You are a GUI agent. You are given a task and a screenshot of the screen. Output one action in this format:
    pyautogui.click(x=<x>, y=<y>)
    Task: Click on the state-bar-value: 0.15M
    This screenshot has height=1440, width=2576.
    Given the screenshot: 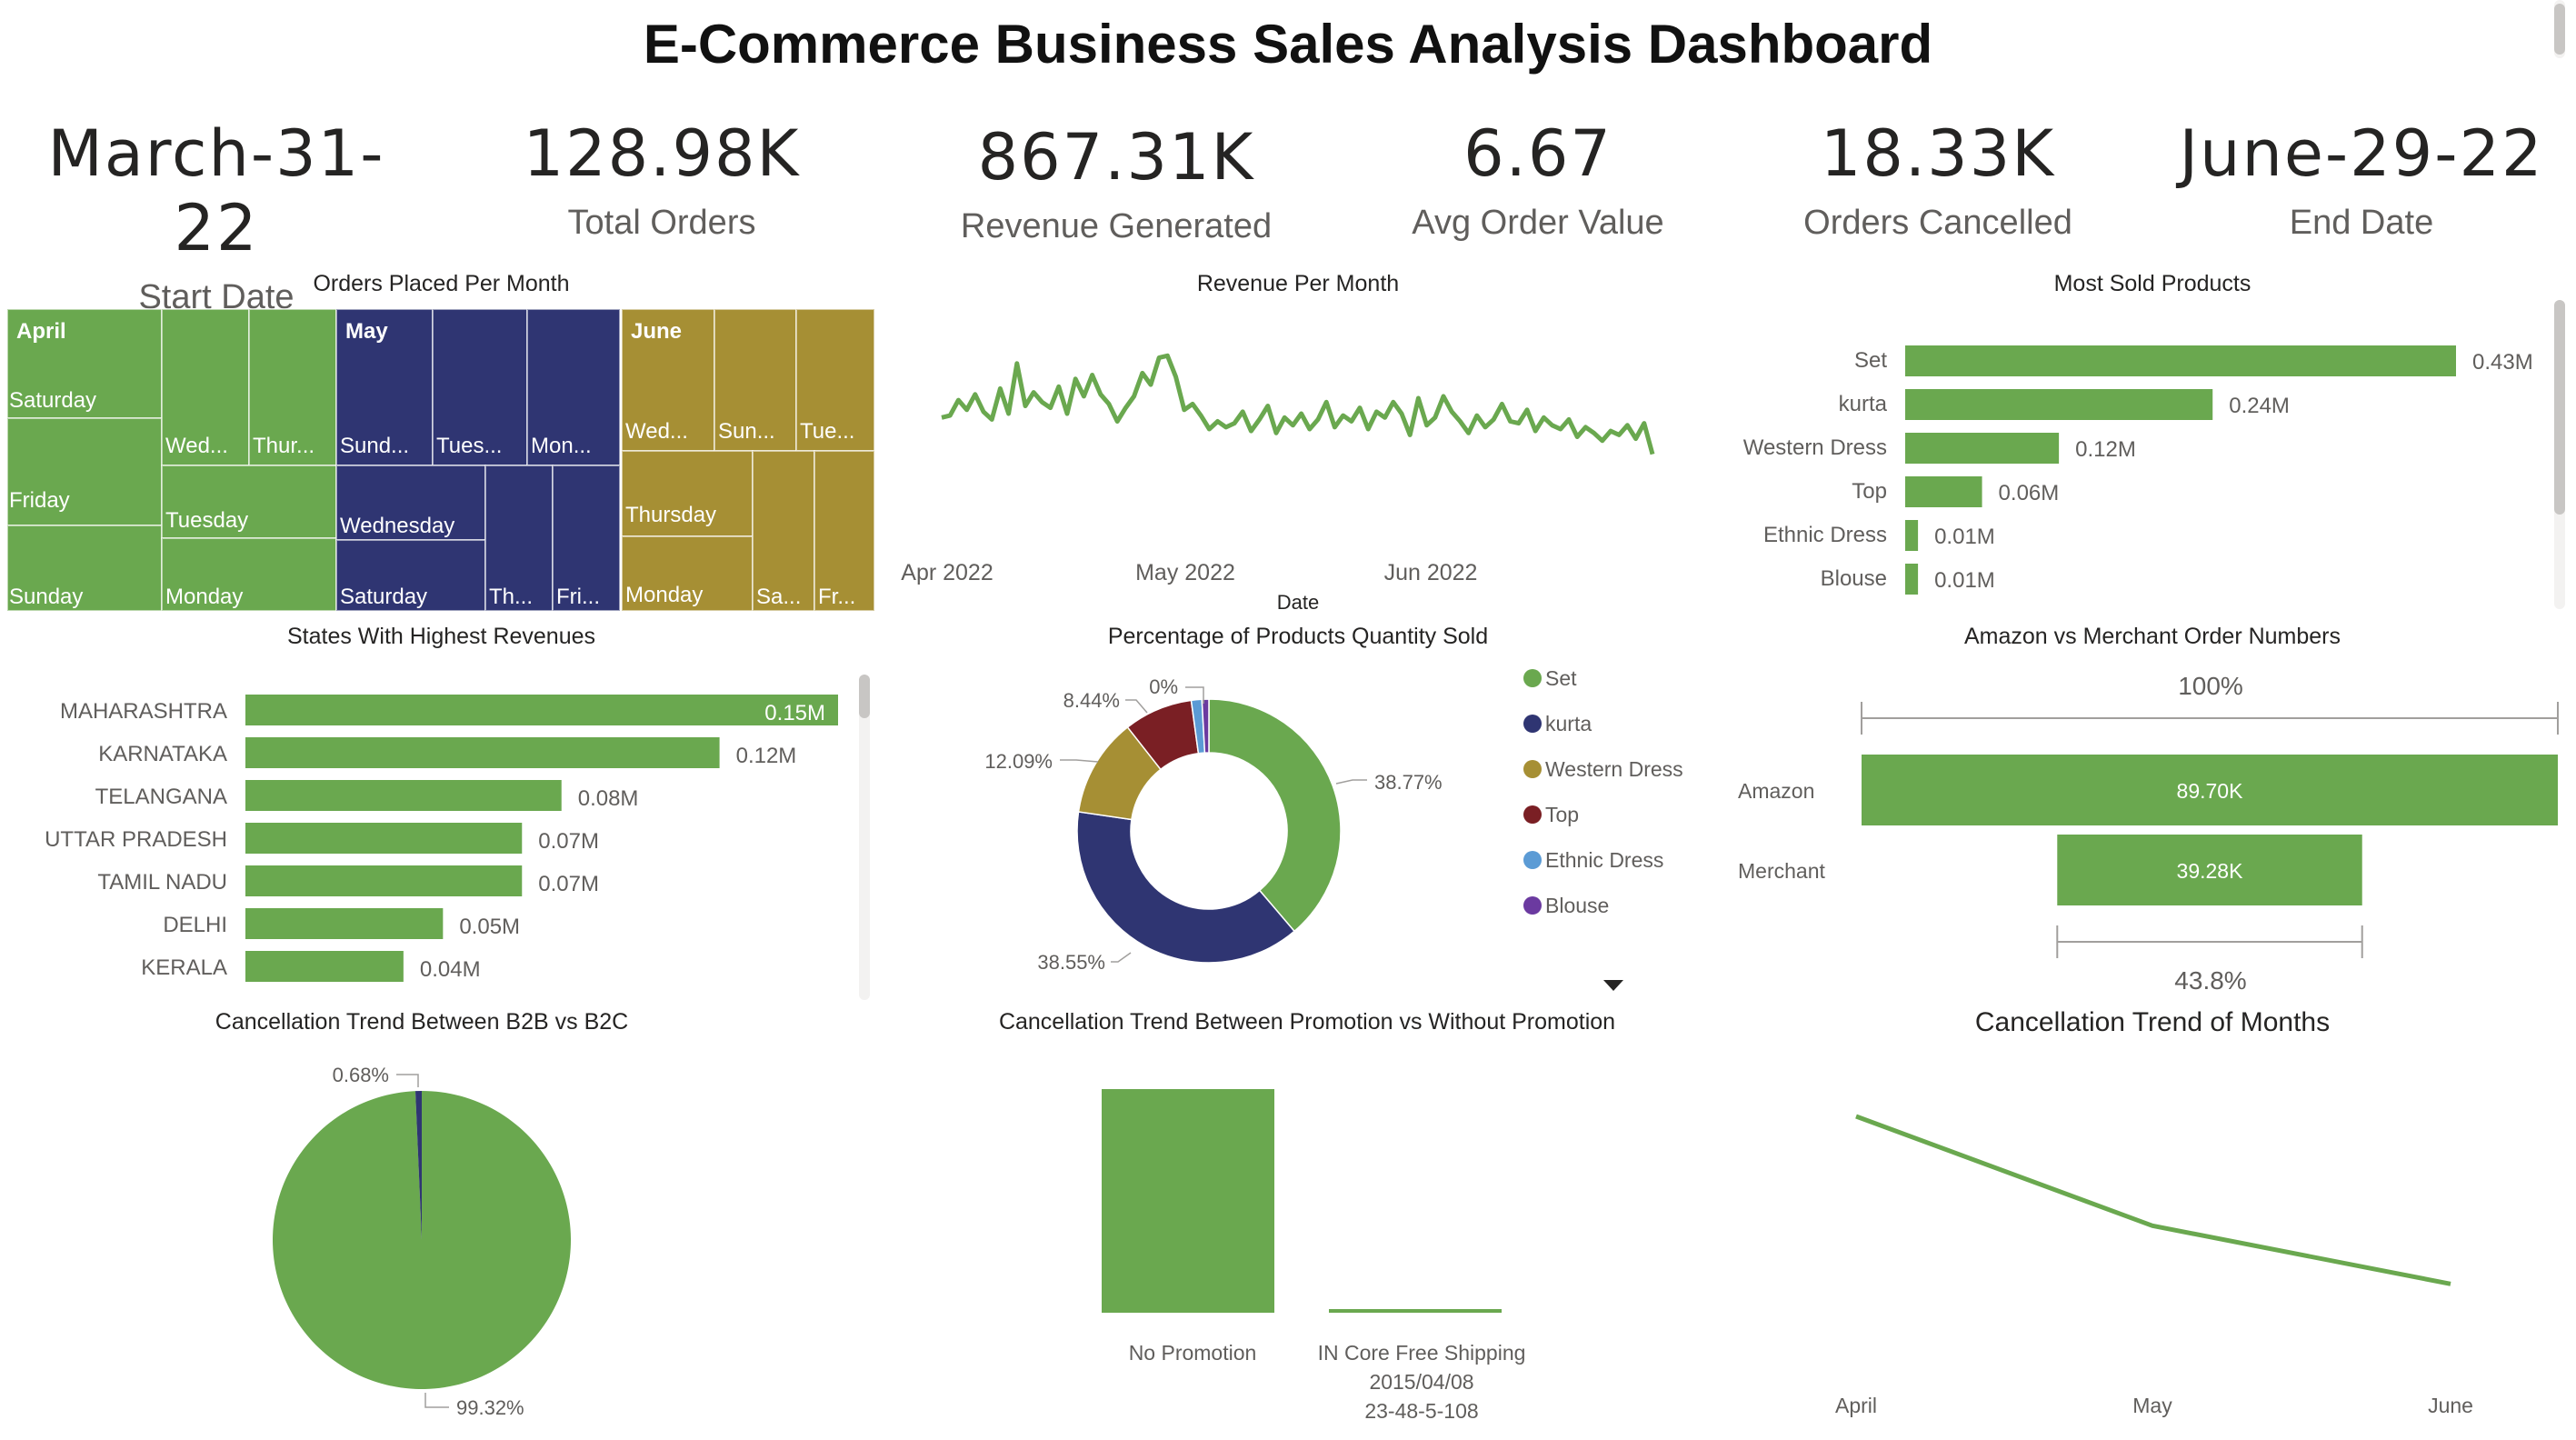 What is the action you would take?
    pyautogui.click(x=794, y=713)
    